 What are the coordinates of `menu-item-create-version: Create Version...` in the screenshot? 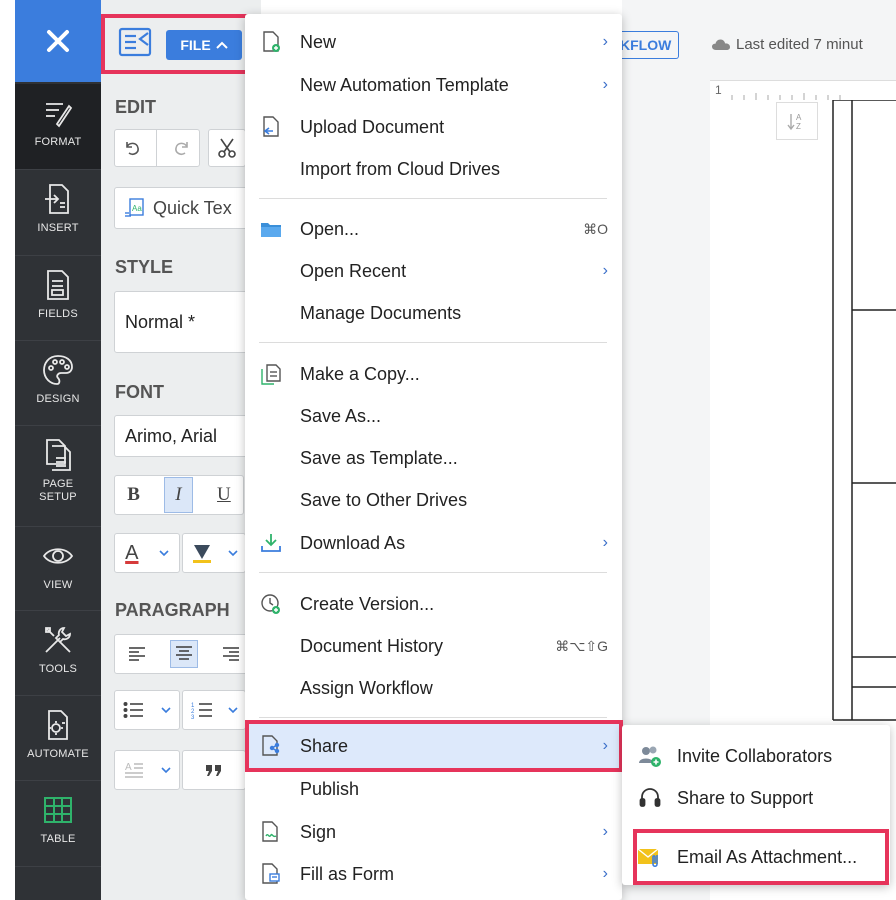 It's located at (433, 604).